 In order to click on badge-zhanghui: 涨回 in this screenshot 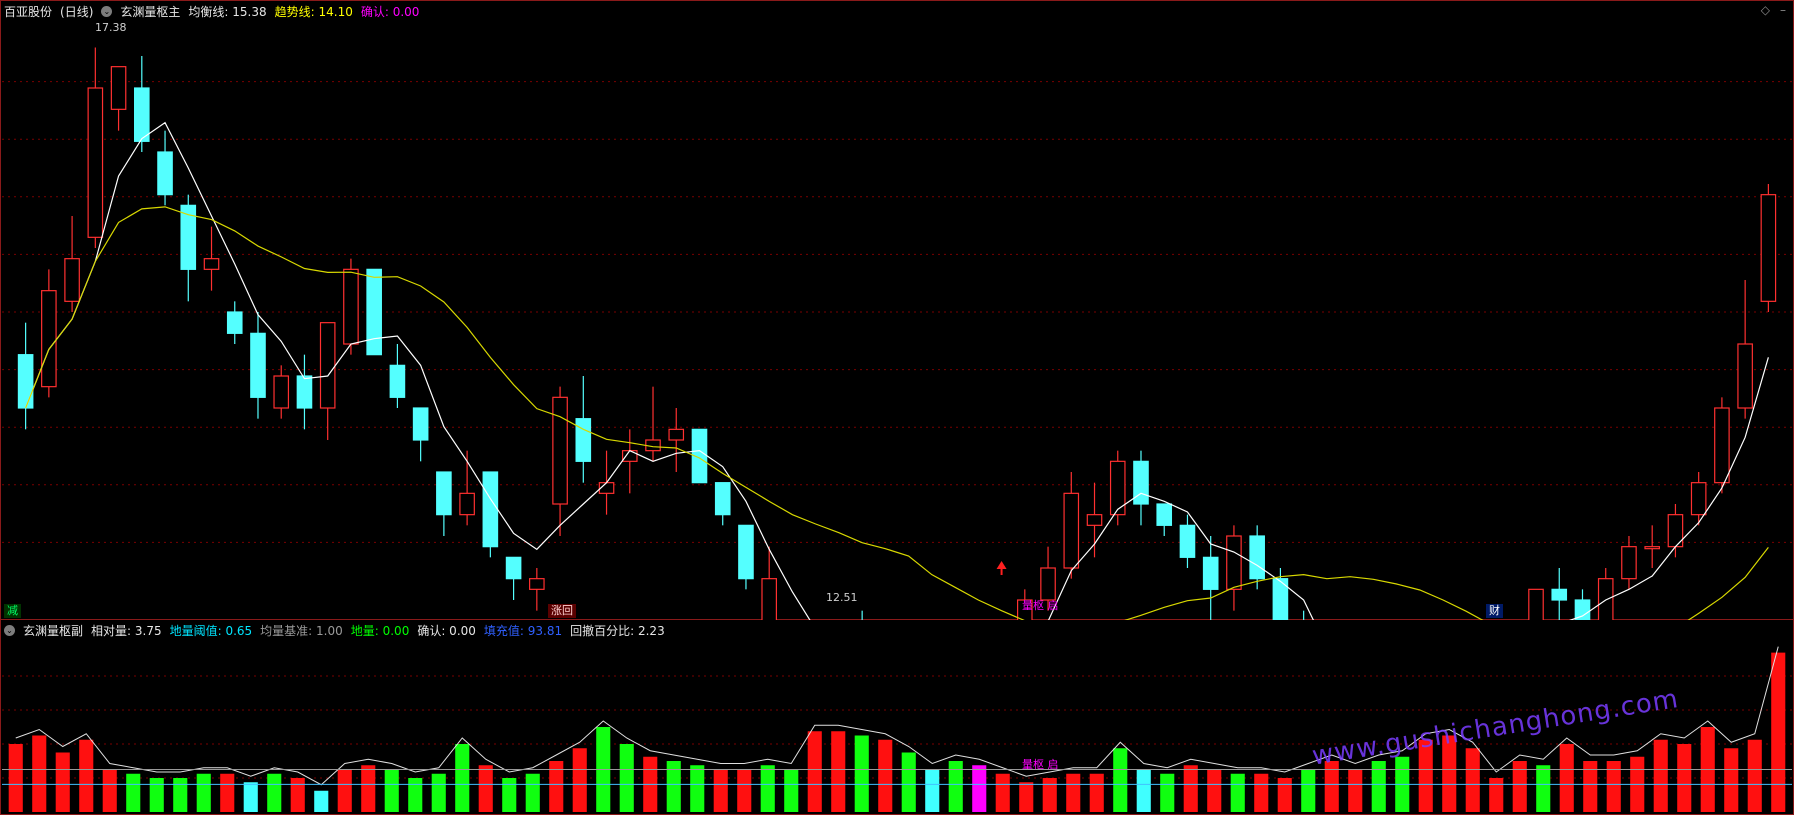, I will do `click(562, 611)`.